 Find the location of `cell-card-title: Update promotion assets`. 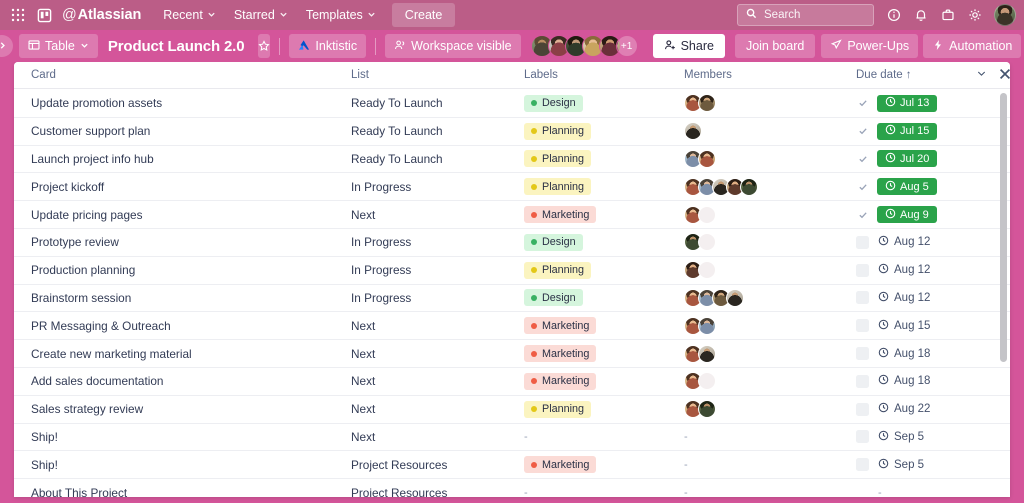

cell-card-title: Update promotion assets is located at coordinates (191, 103).